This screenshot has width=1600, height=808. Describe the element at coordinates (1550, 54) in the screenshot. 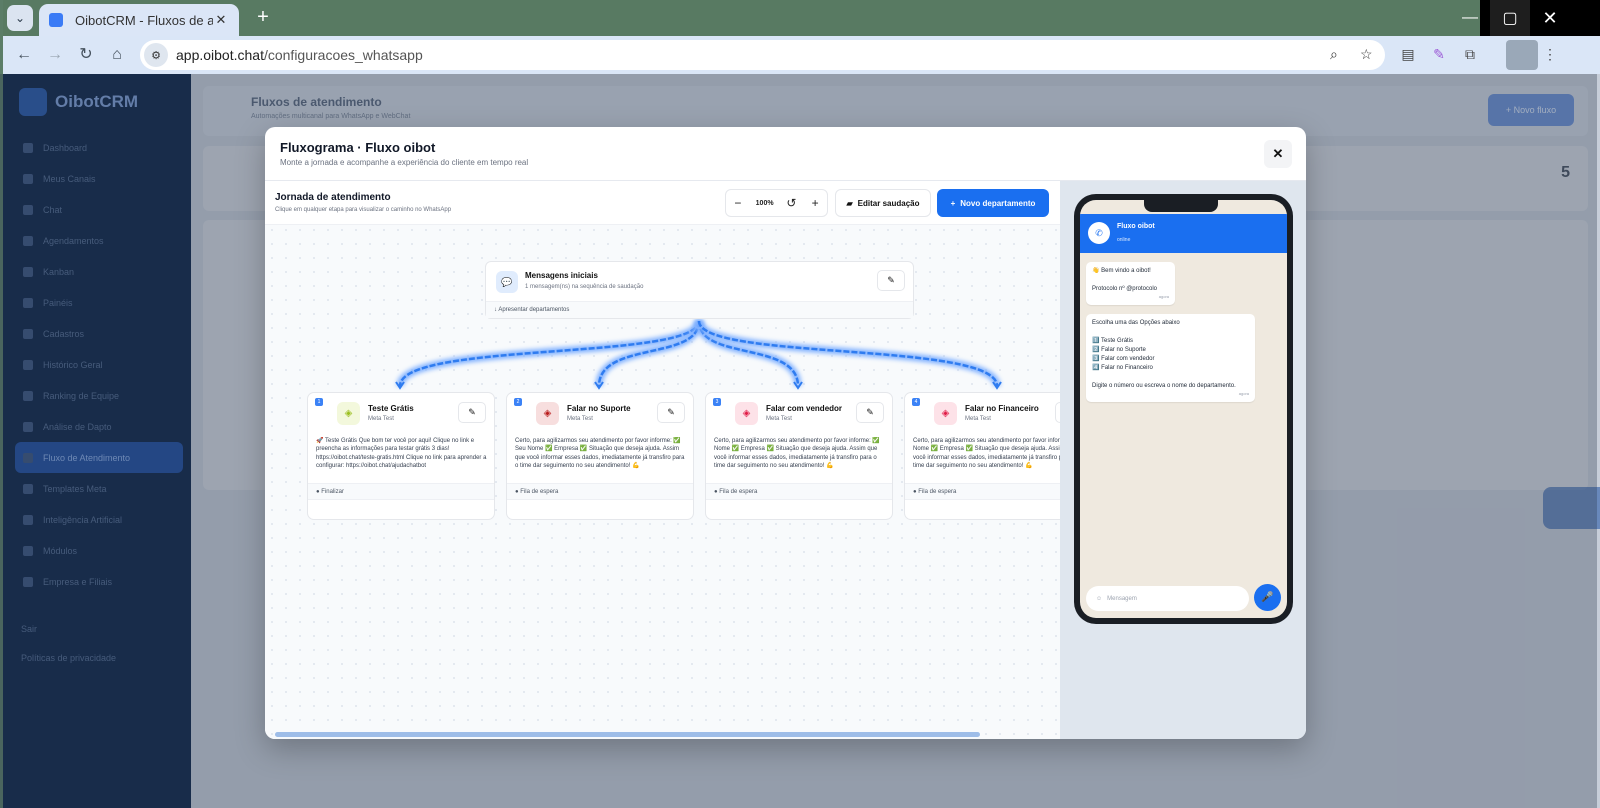

I see `menu-dots-icon: ⋮` at that location.